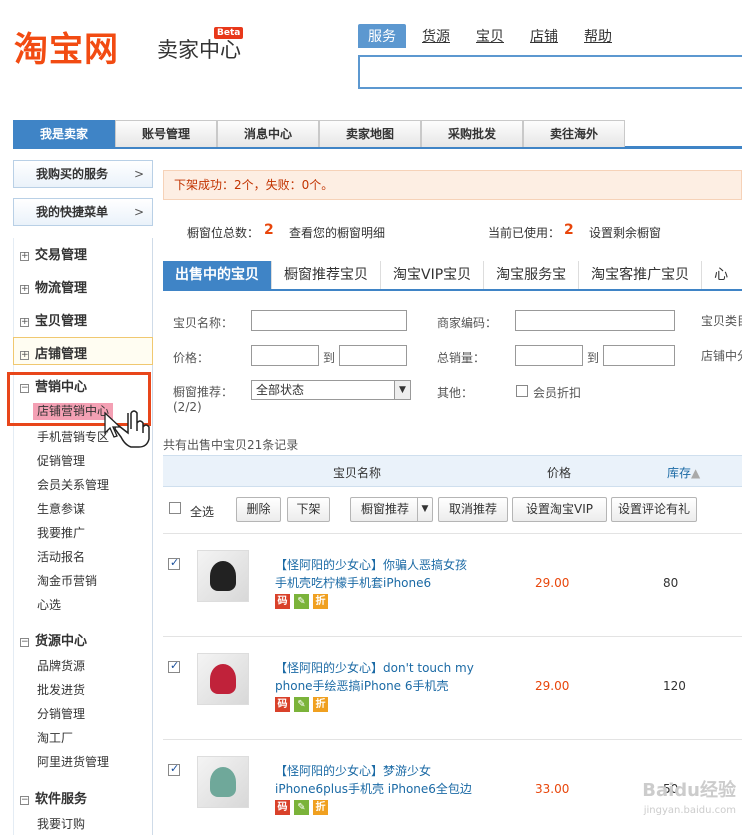 The image size is (742, 835). Describe the element at coordinates (203, 392) in the screenshot. I see `filter-window-label: 橱窗推荐：` at that location.